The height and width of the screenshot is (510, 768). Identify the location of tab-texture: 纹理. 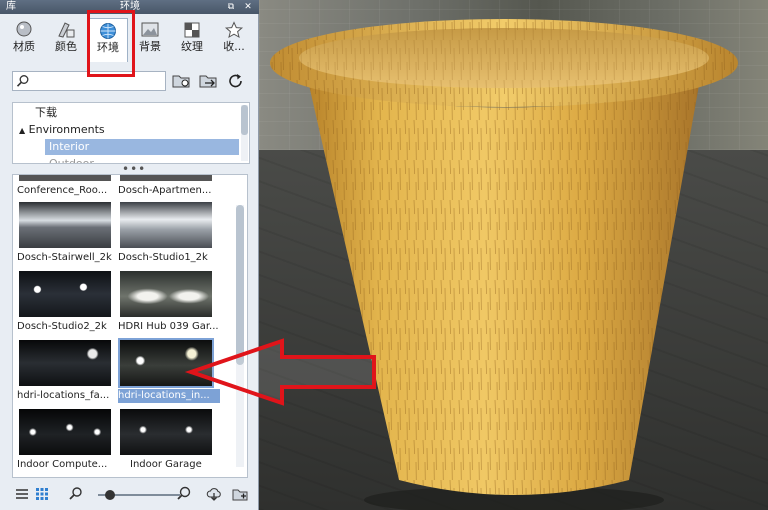
(192, 40).